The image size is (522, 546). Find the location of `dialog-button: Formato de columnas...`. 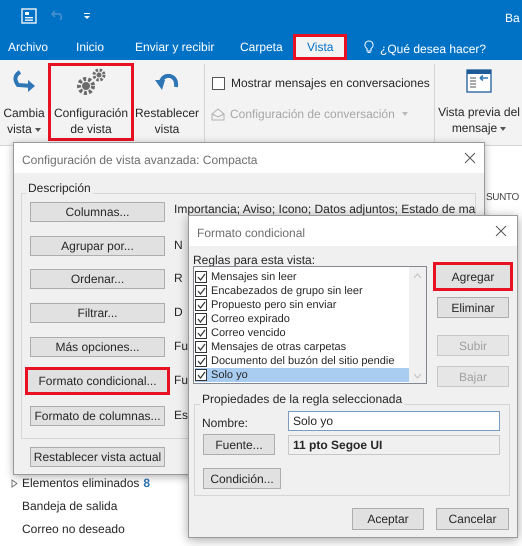

dialog-button: Formato de columnas... is located at coordinates (97, 416).